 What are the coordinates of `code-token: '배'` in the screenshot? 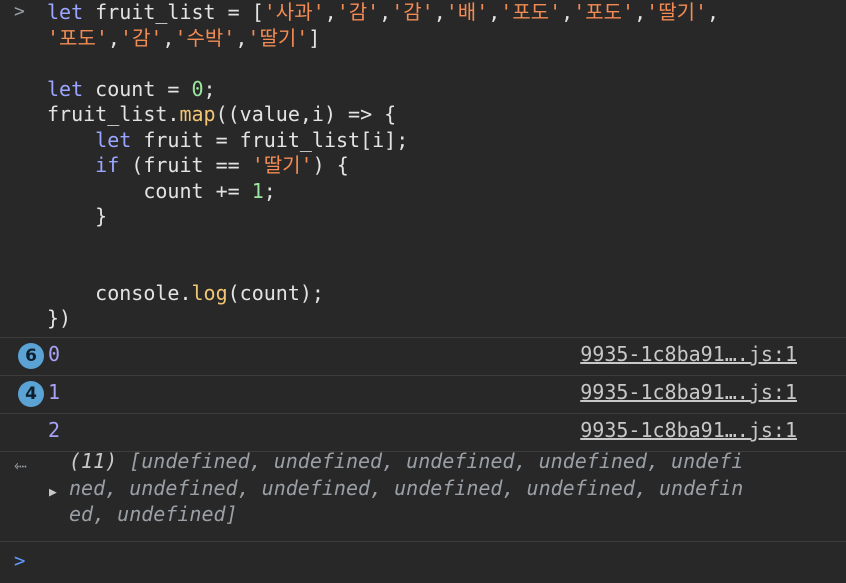 It's located at (467, 12).